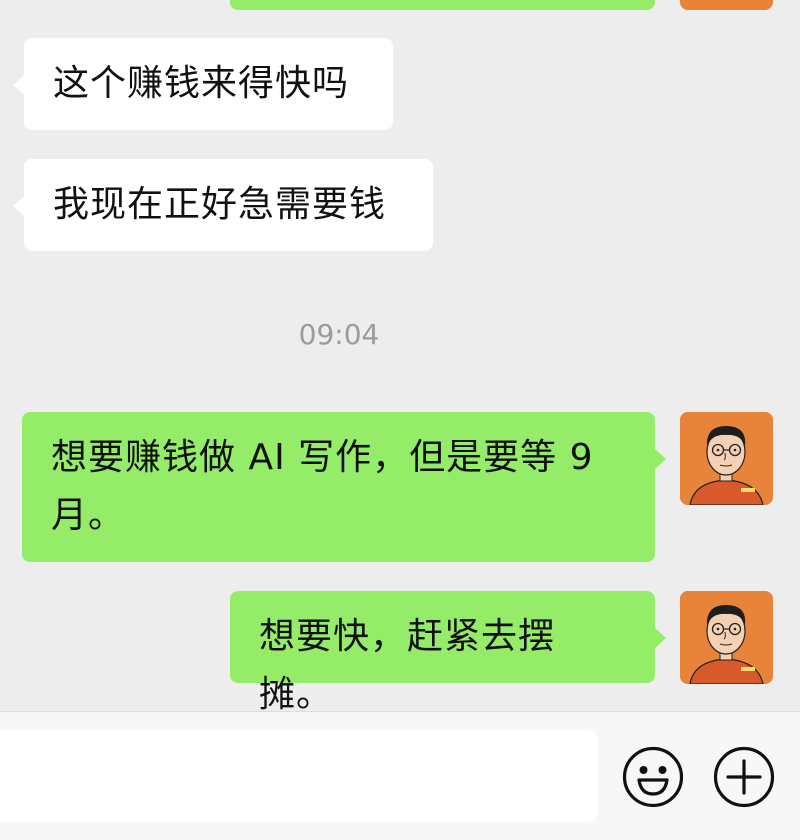  What do you see at coordinates (339, 334) in the screenshot?
I see `message-timestamp: 09:04` at bounding box center [339, 334].